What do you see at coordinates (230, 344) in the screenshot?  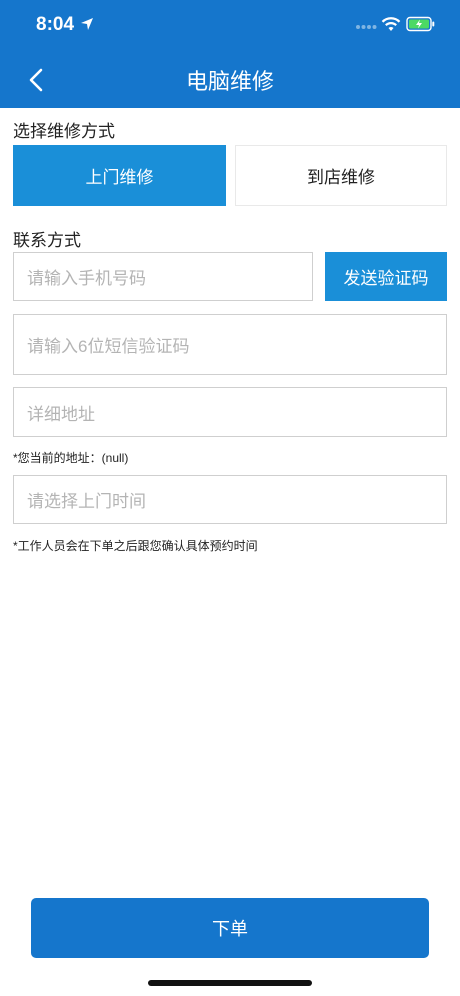 I see `sms-code-input: 请输入6位短信验证码` at bounding box center [230, 344].